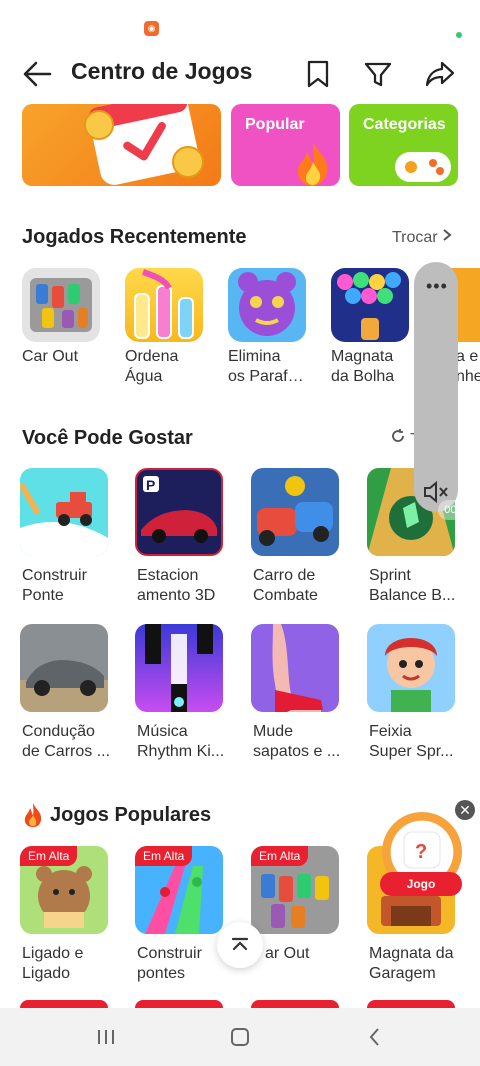 The image size is (480, 1066). I want to click on game-tile-conducao-carros, so click(64, 668).